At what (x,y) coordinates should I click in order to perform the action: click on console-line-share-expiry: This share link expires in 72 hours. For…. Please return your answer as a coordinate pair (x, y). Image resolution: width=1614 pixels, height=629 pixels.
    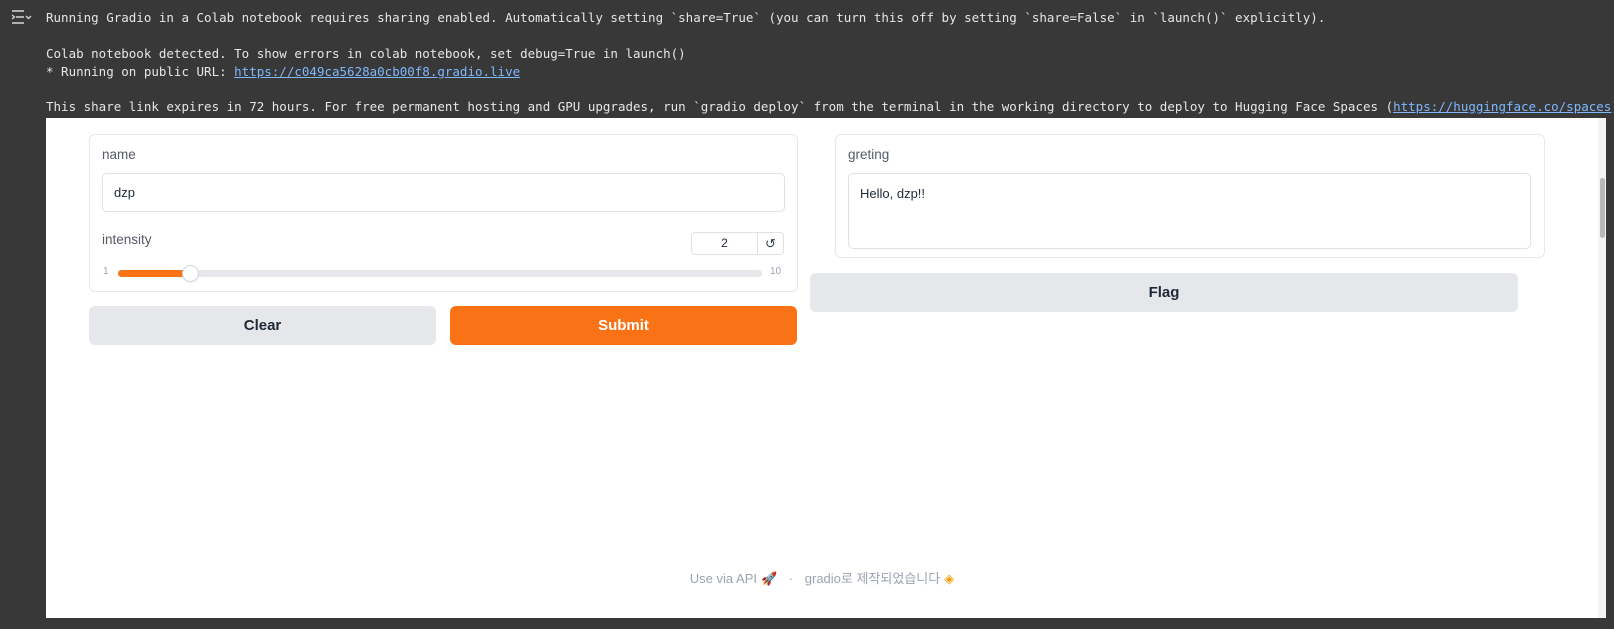
    Looking at the image, I should click on (830, 107).